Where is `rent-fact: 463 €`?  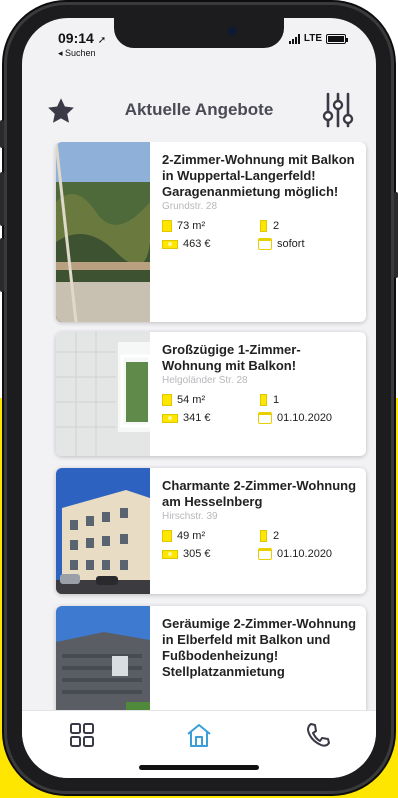 rent-fact: 463 € is located at coordinates (210, 244).